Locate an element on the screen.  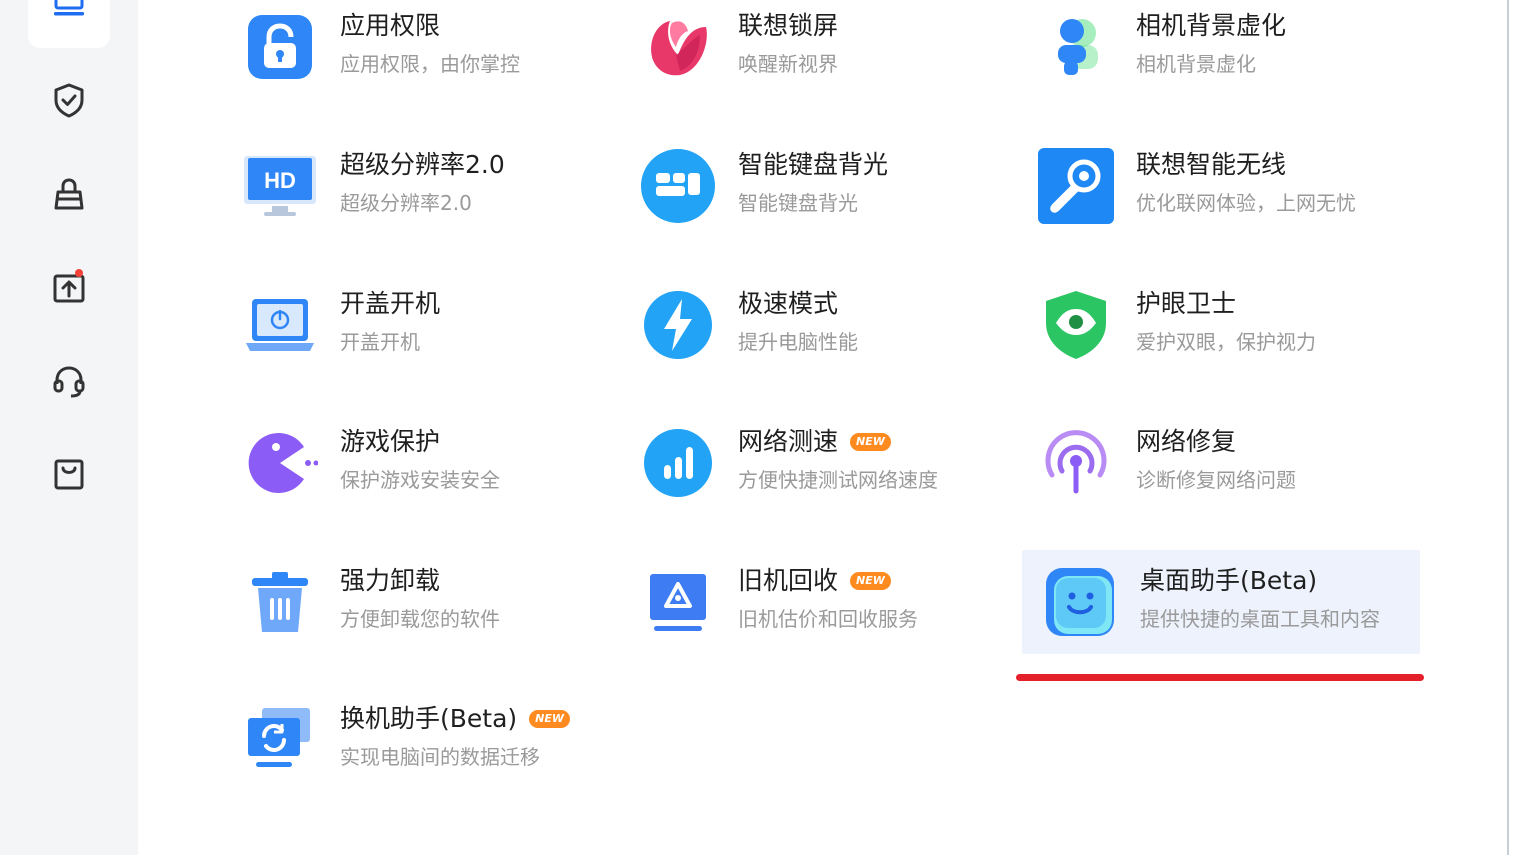
laptop-icon is located at coordinates (69, 11).